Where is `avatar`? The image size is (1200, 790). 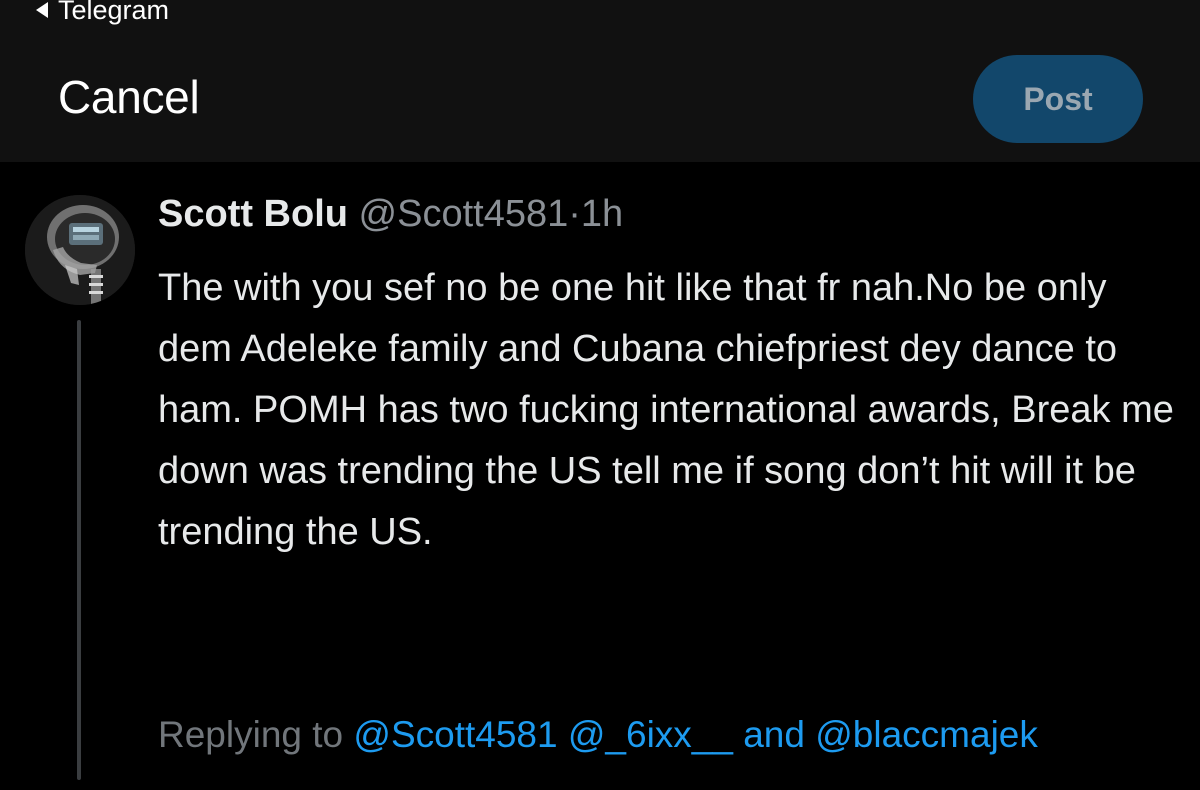 avatar is located at coordinates (80, 250).